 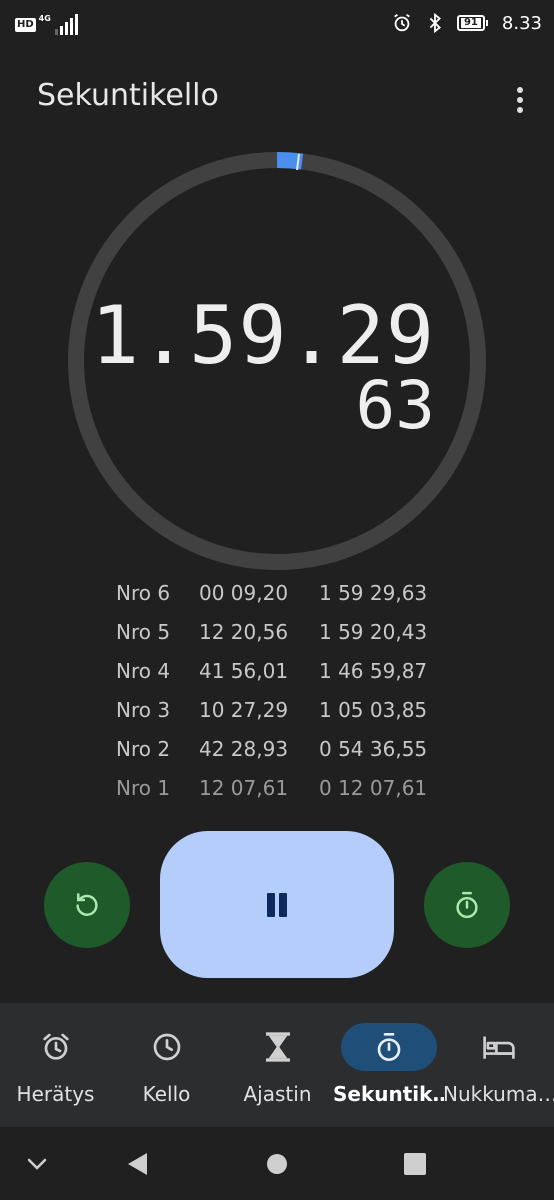 I want to click on elapsed-hundredths: 63, so click(x=395, y=405).